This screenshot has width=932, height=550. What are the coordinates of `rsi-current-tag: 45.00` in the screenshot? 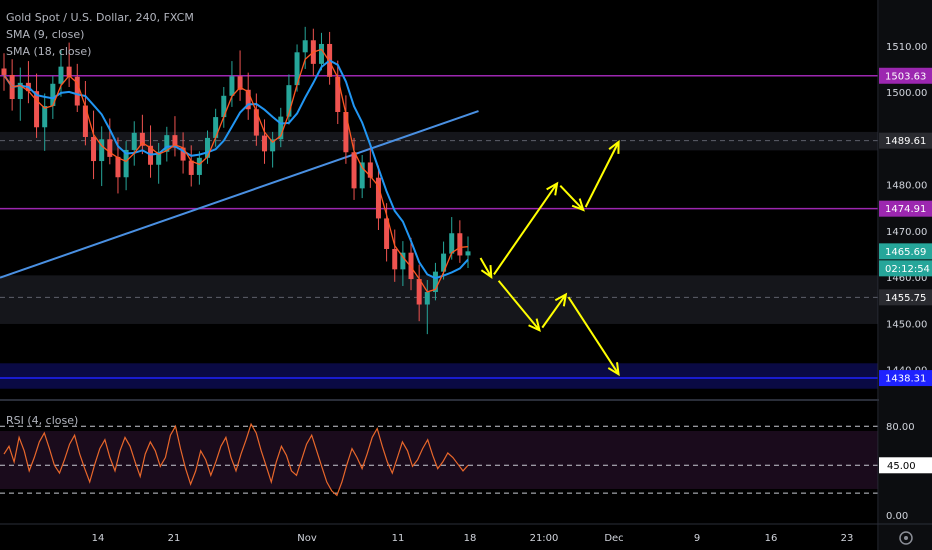 It's located at (901, 466).